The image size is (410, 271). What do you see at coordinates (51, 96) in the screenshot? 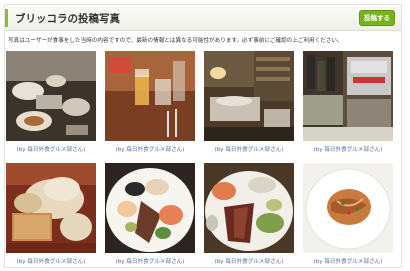
I see `restaurant-table-photo` at bounding box center [51, 96].